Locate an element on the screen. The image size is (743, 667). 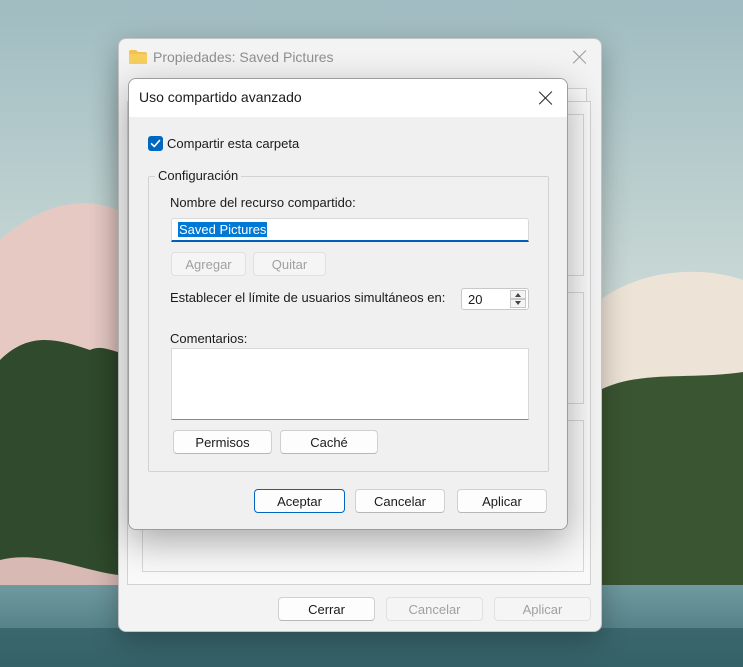
checkmark-icon is located at coordinates (155, 143).